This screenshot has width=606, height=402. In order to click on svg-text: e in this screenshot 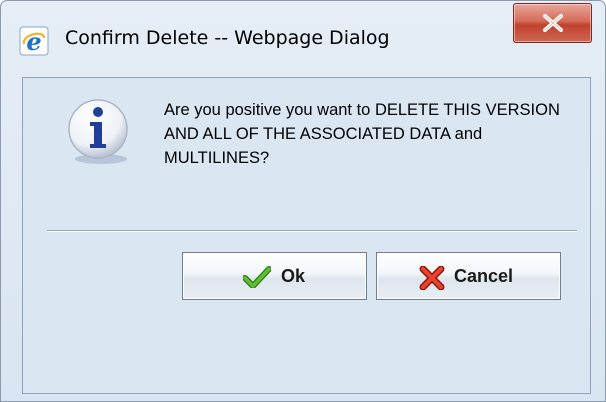, I will do `click(33, 41)`.